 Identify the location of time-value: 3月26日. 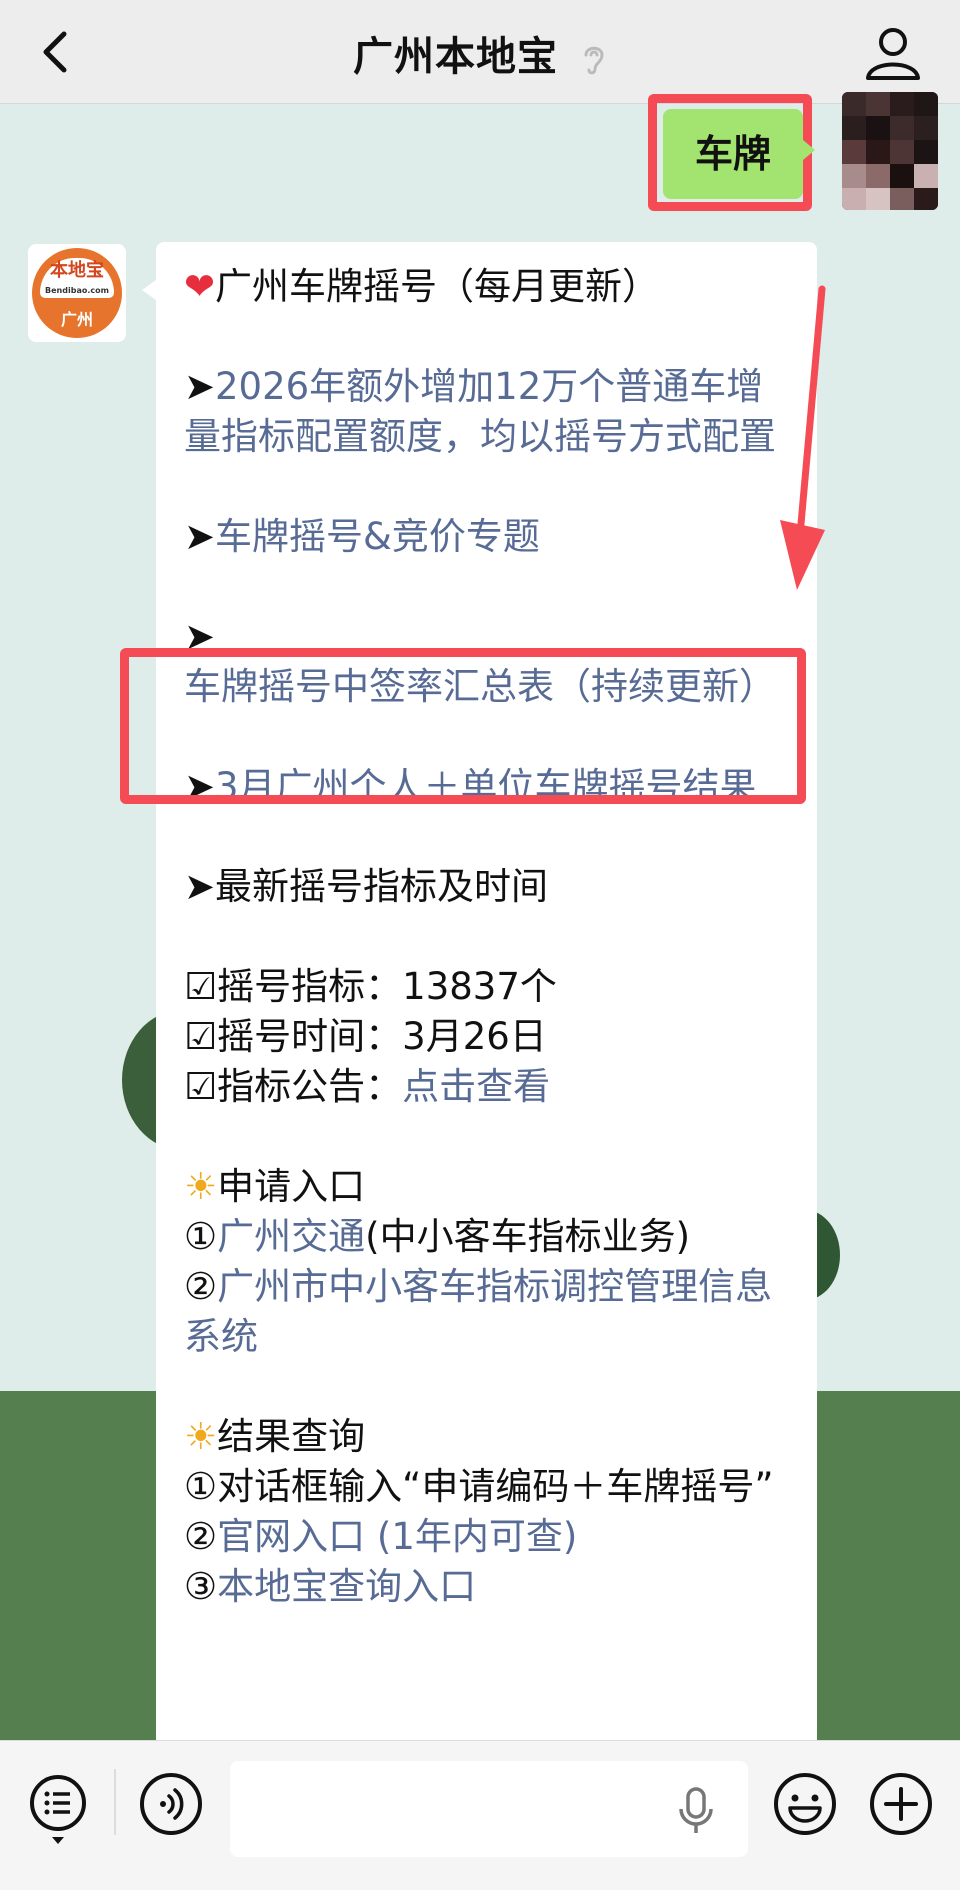
(474, 1036).